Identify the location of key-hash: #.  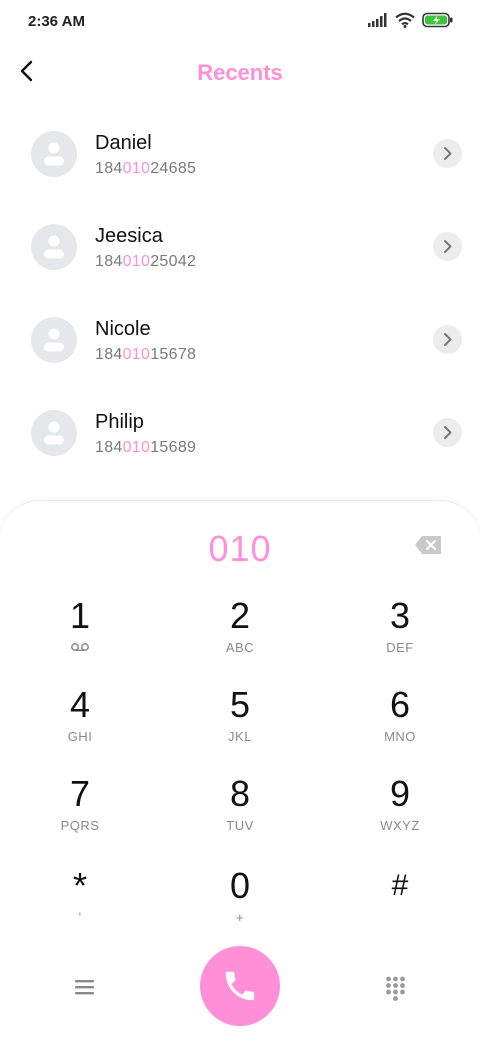
(400, 904).